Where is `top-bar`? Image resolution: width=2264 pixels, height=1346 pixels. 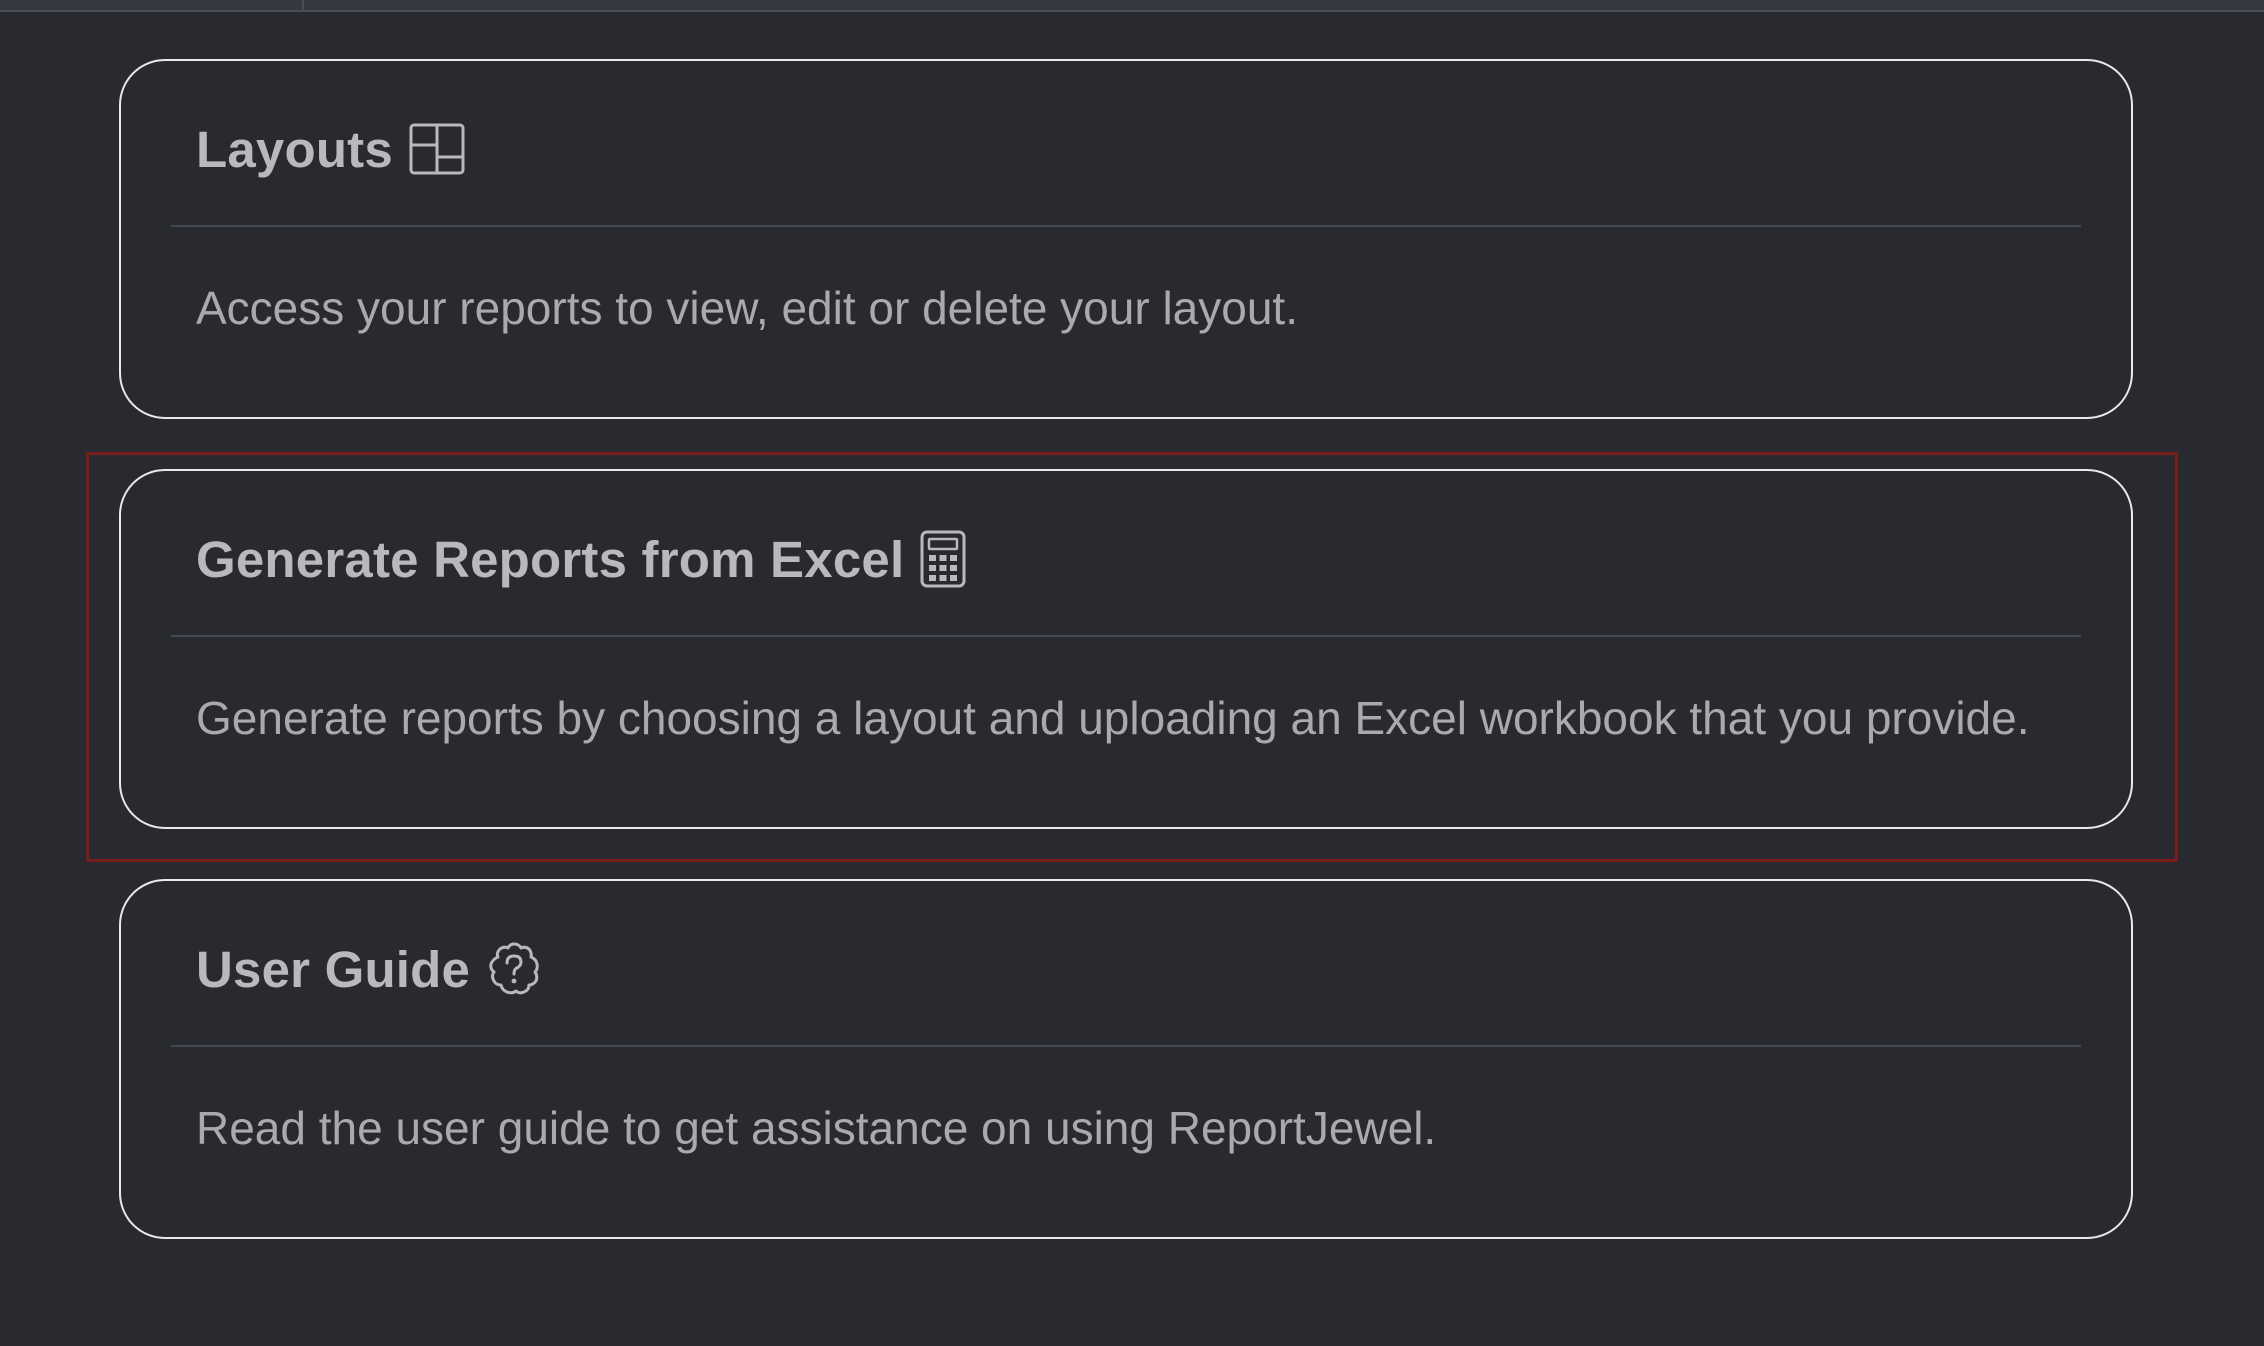 top-bar is located at coordinates (1132, 6).